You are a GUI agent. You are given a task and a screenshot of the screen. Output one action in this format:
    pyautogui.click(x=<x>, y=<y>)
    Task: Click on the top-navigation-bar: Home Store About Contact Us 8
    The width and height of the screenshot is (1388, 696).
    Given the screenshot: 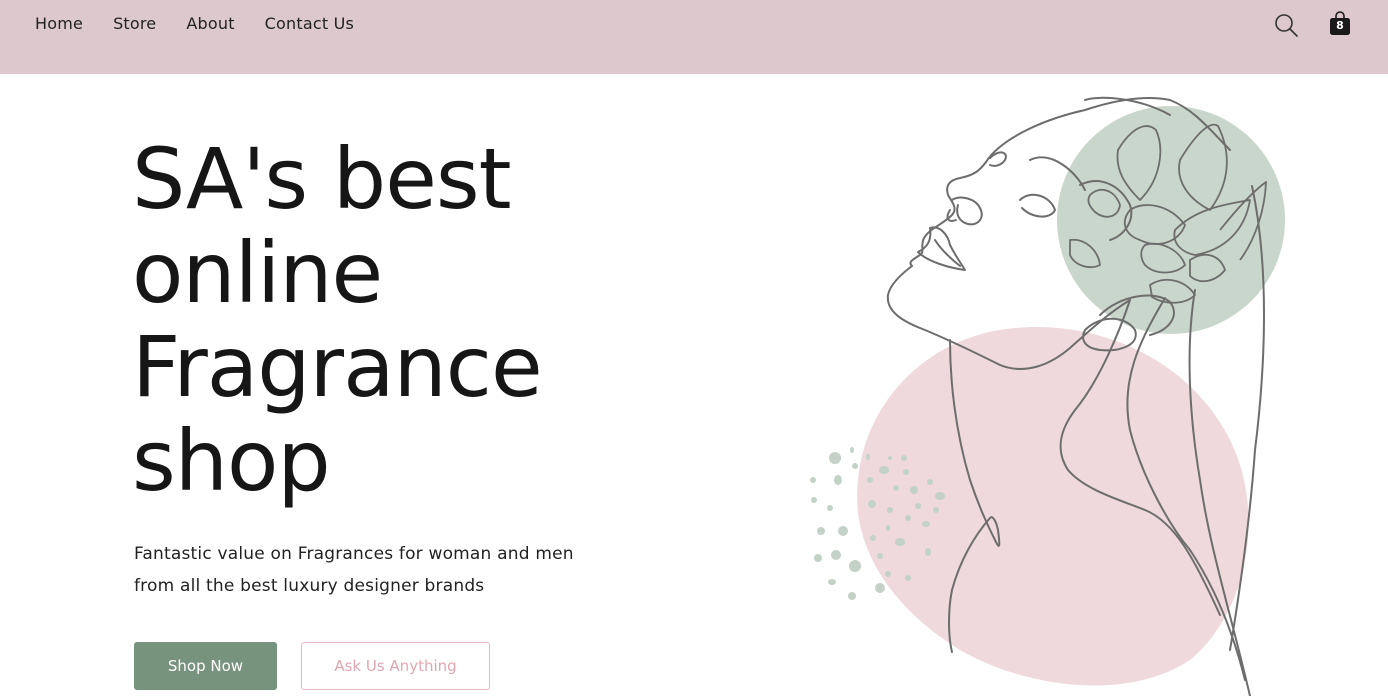 What is the action you would take?
    pyautogui.click(x=694, y=37)
    